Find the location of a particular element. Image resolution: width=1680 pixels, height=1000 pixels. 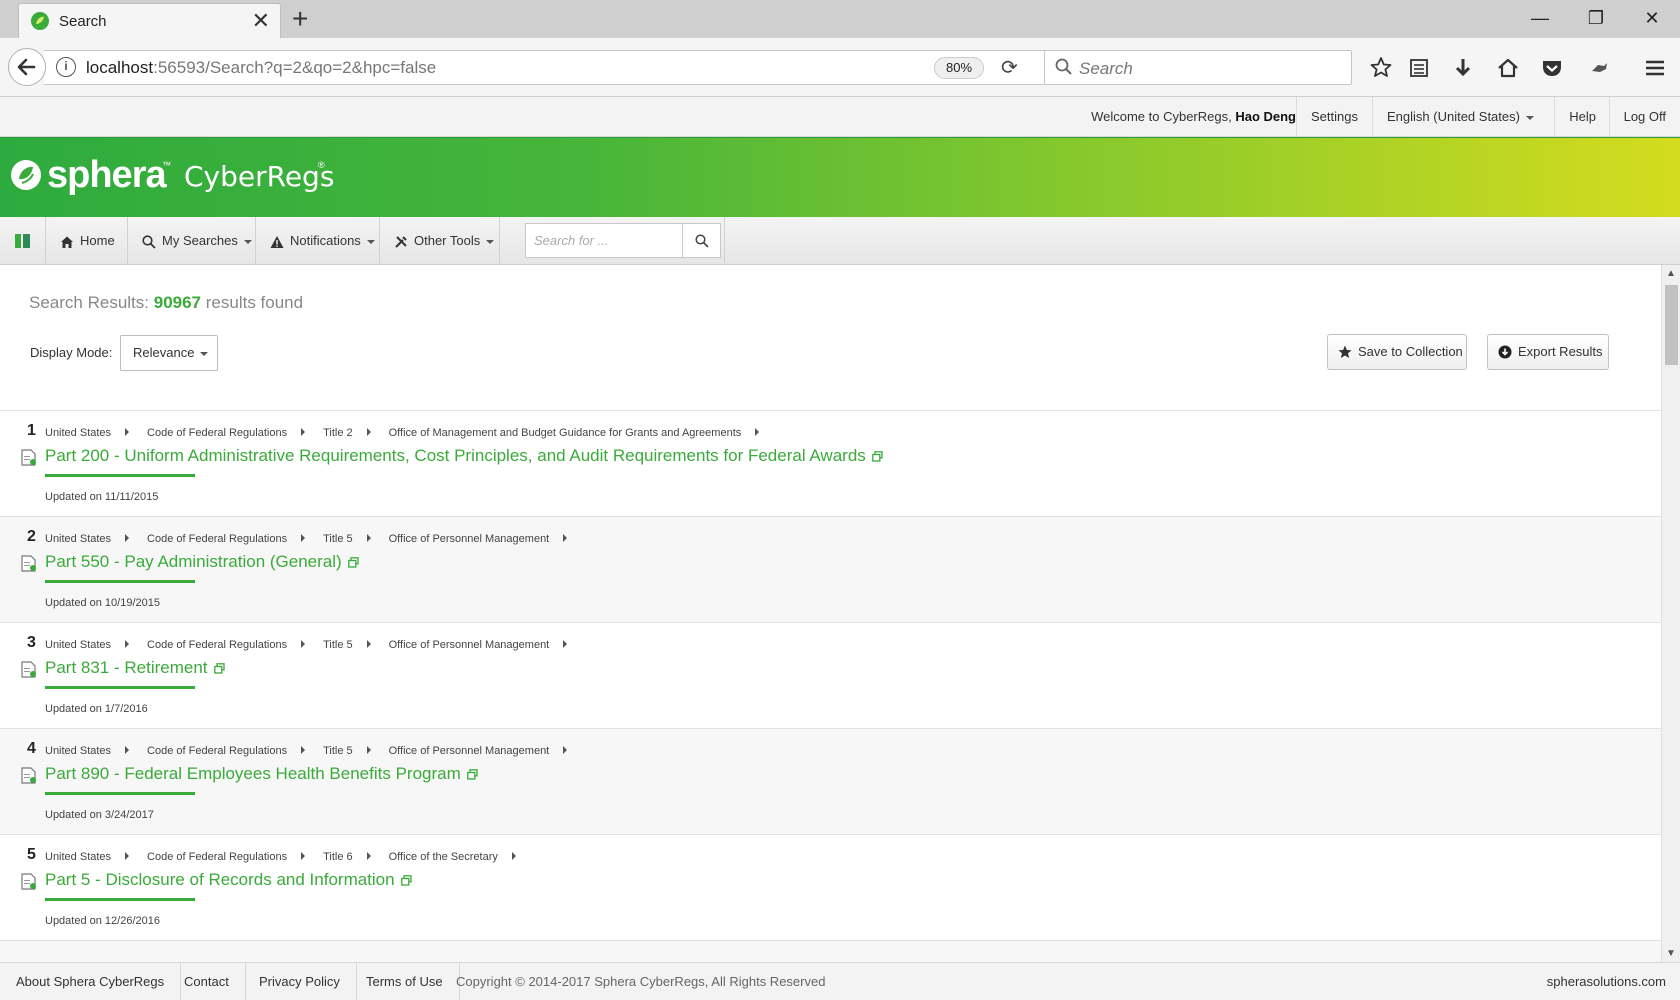

help-link: Help is located at coordinates (1582, 117).